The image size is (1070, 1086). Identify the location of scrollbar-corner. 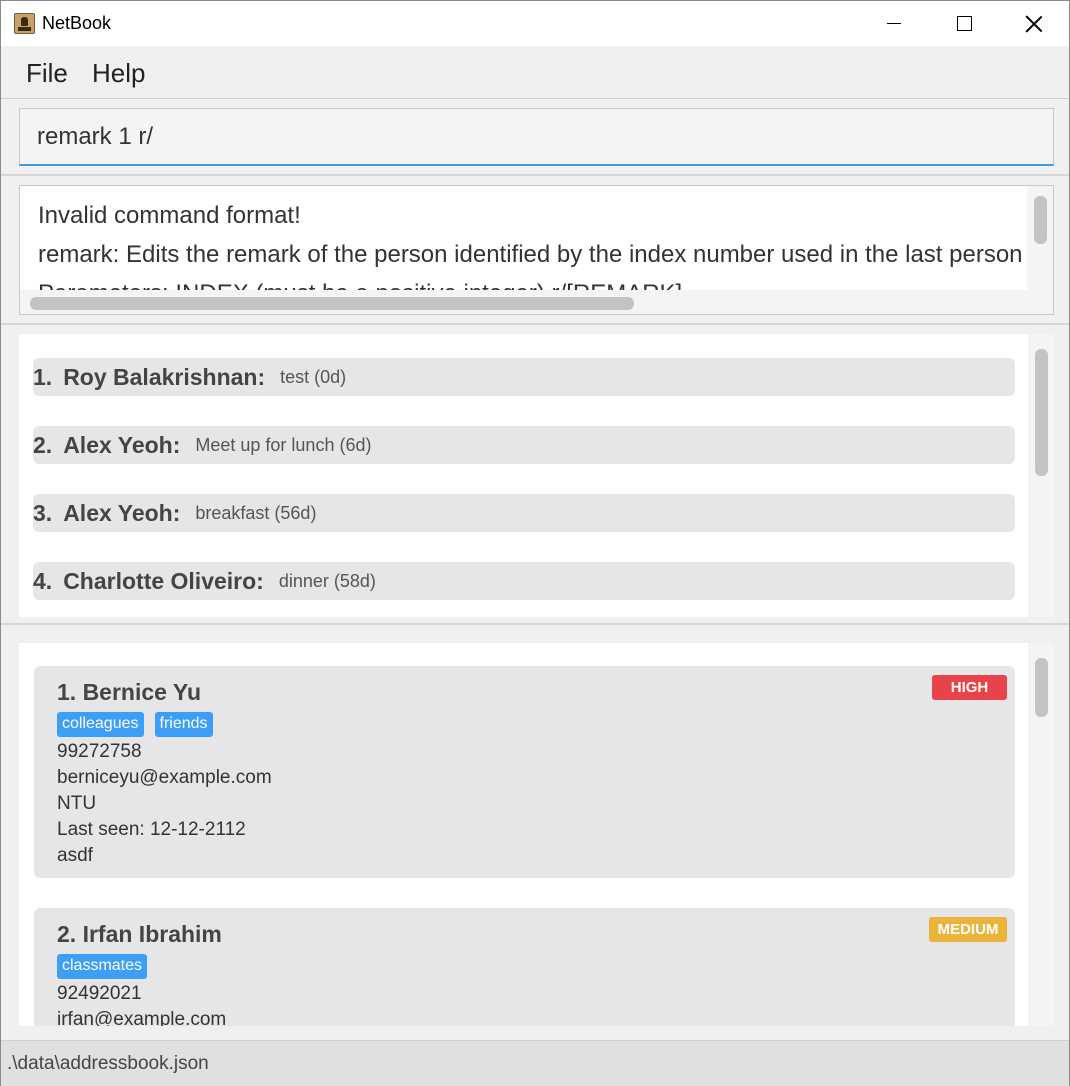
(1040, 302).